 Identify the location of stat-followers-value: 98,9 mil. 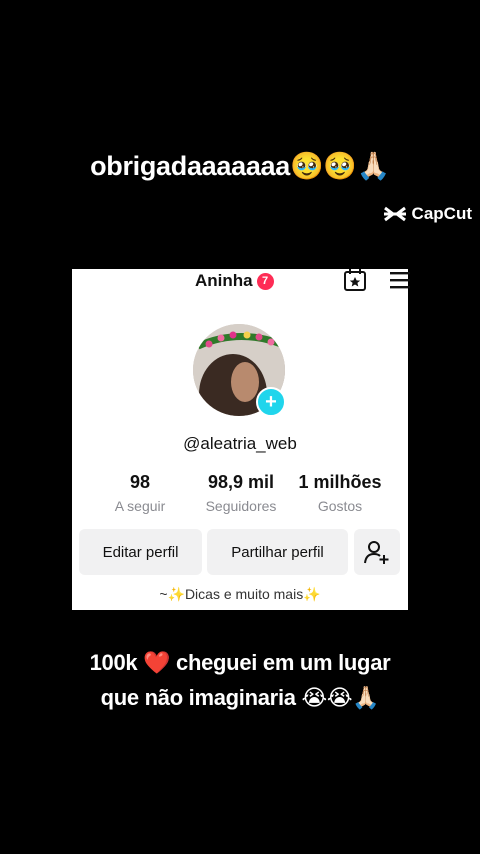
(241, 482).